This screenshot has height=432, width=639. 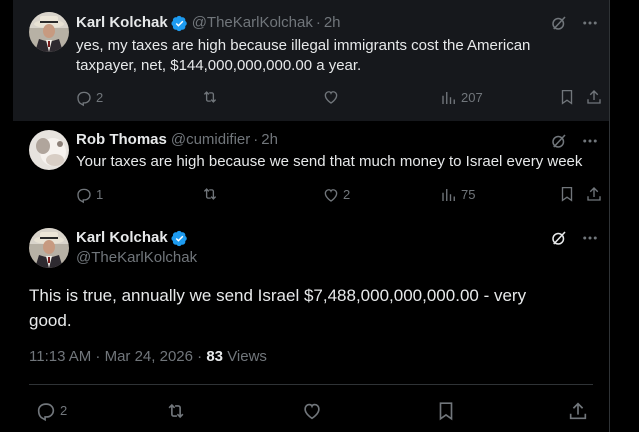 I want to click on views-count: 207, so click(x=472, y=97).